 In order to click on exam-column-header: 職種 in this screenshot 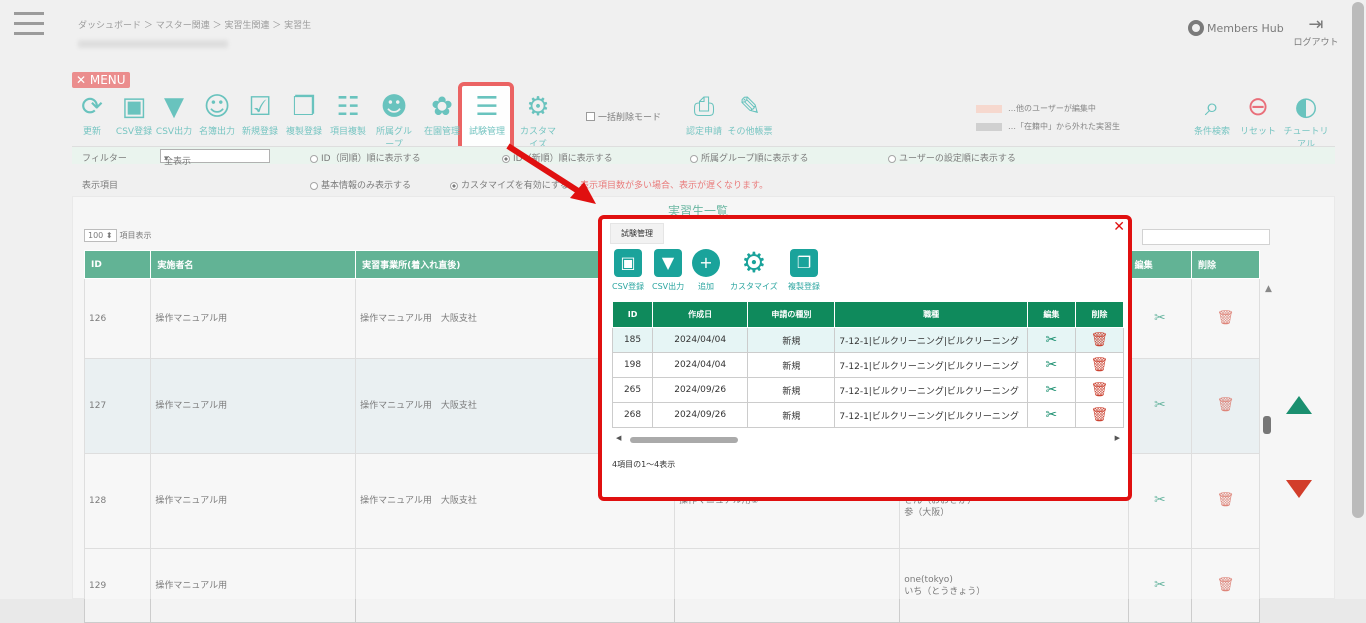, I will do `click(931, 314)`.